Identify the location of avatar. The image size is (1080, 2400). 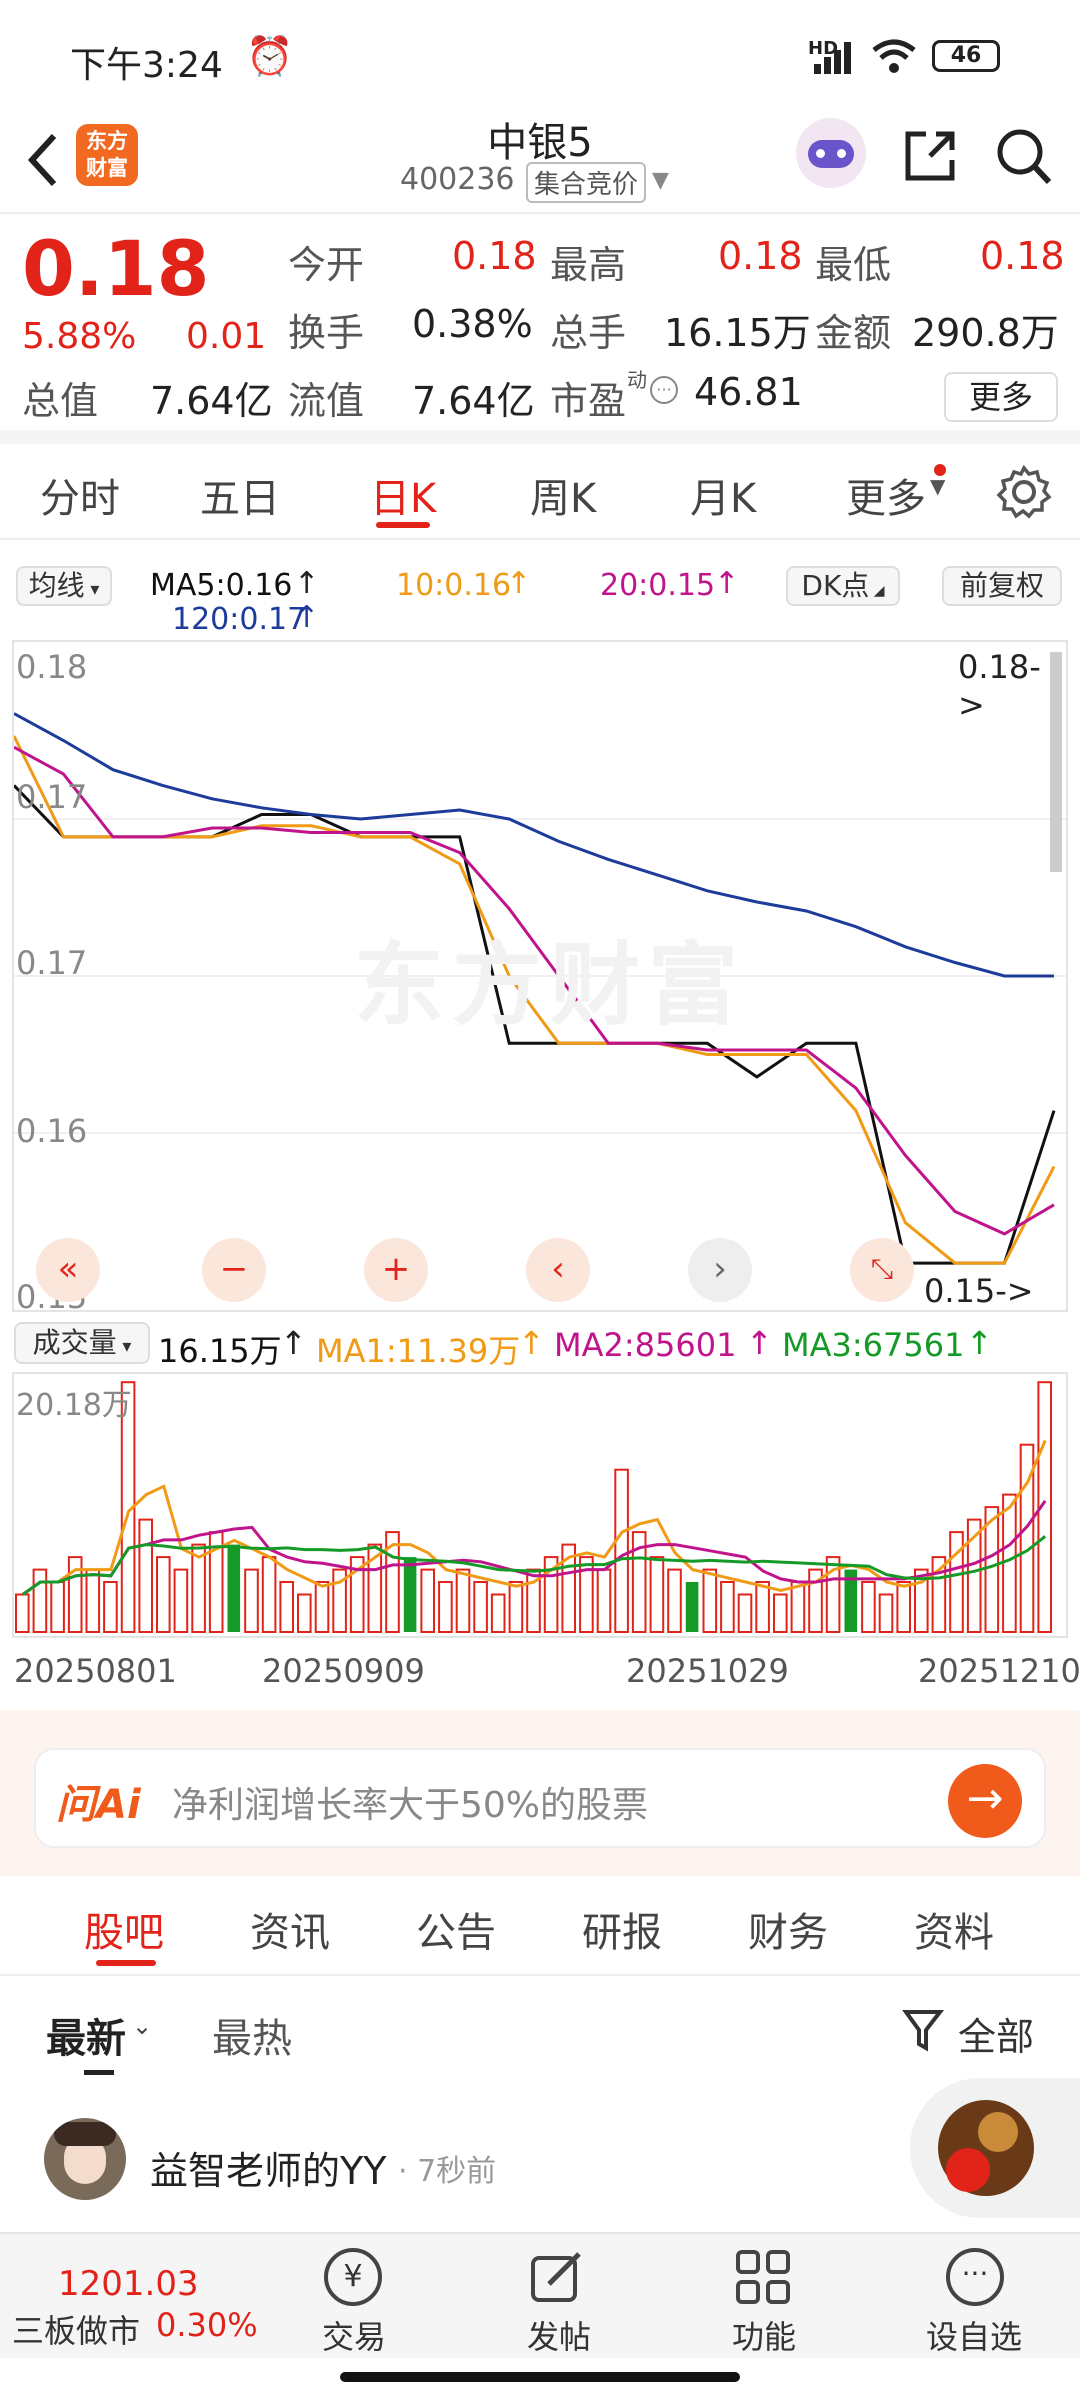
(85, 2159).